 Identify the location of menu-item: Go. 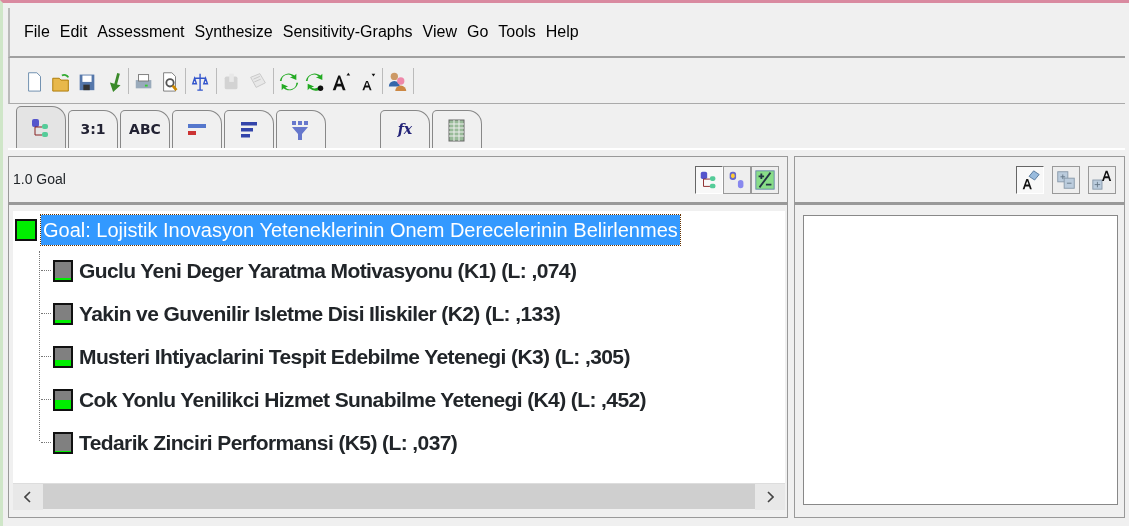
(478, 32).